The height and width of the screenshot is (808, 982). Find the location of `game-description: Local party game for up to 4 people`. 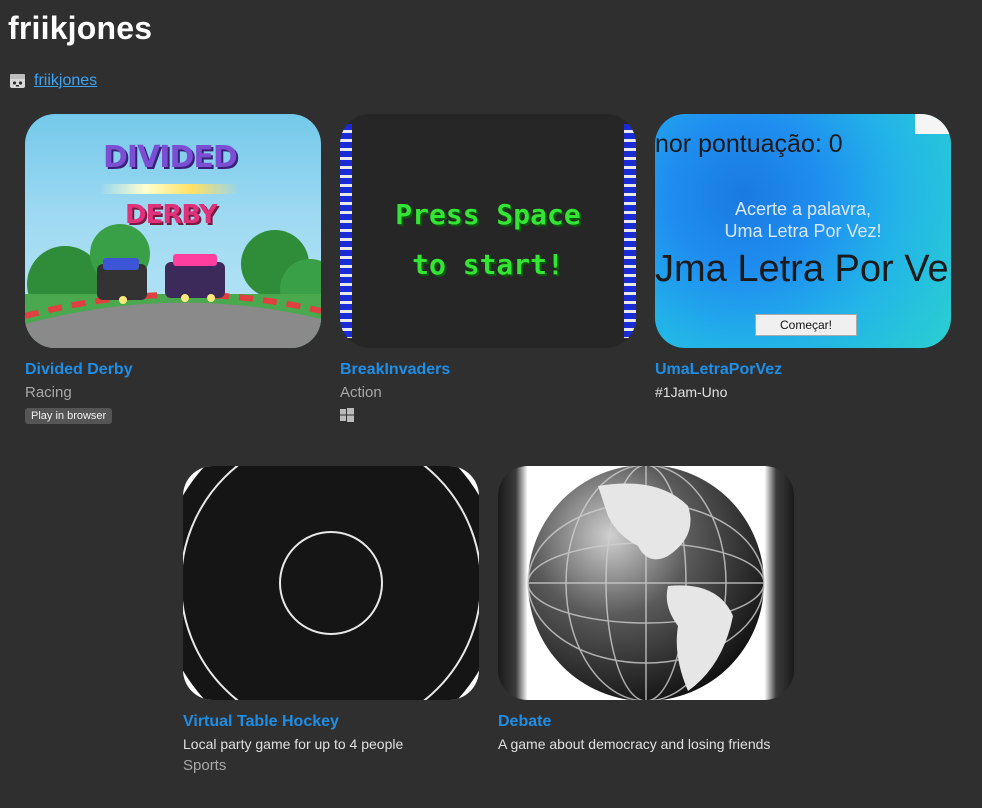

game-description: Local party game for up to 4 people is located at coordinates (293, 744).